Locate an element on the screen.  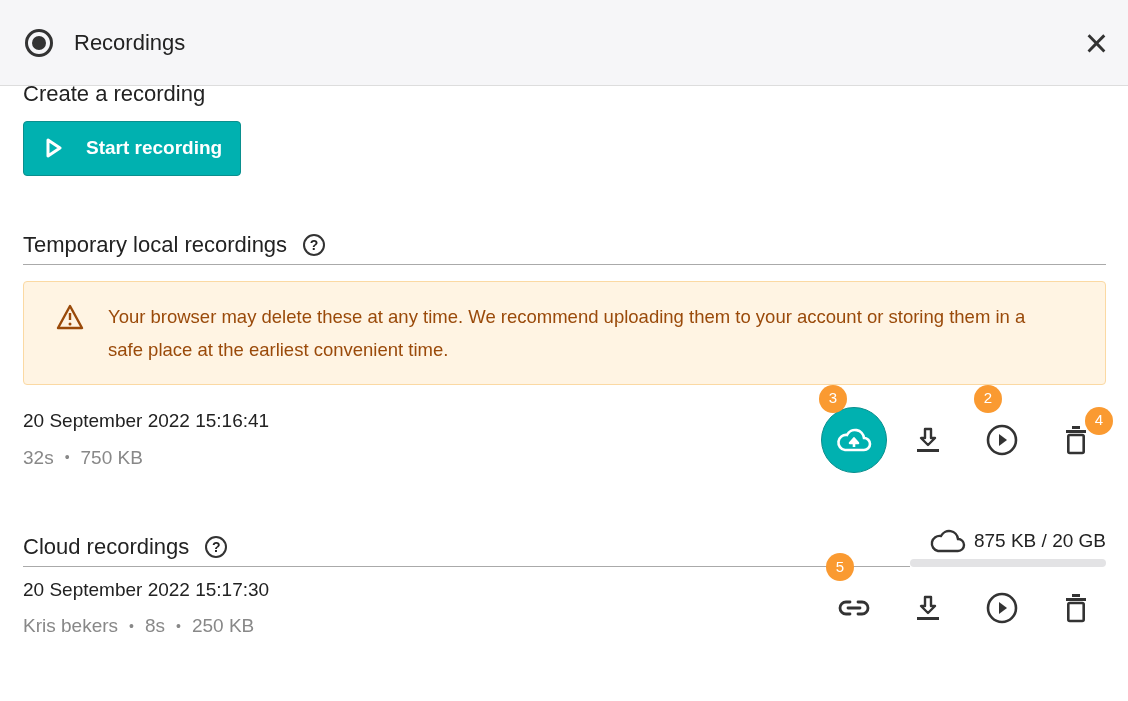
section-heading: Temporary local recordings is located at coordinates (155, 244).